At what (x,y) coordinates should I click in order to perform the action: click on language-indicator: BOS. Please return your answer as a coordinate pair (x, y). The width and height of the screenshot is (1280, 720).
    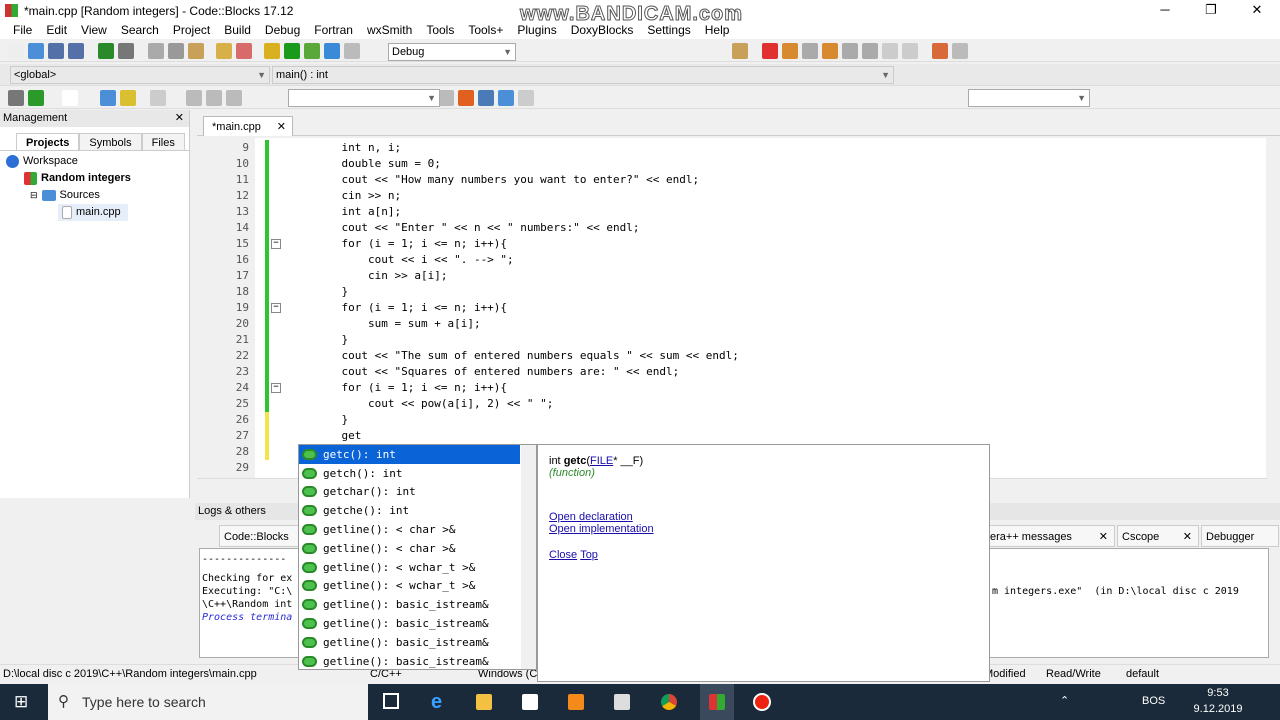
    Looking at the image, I should click on (1153, 701).